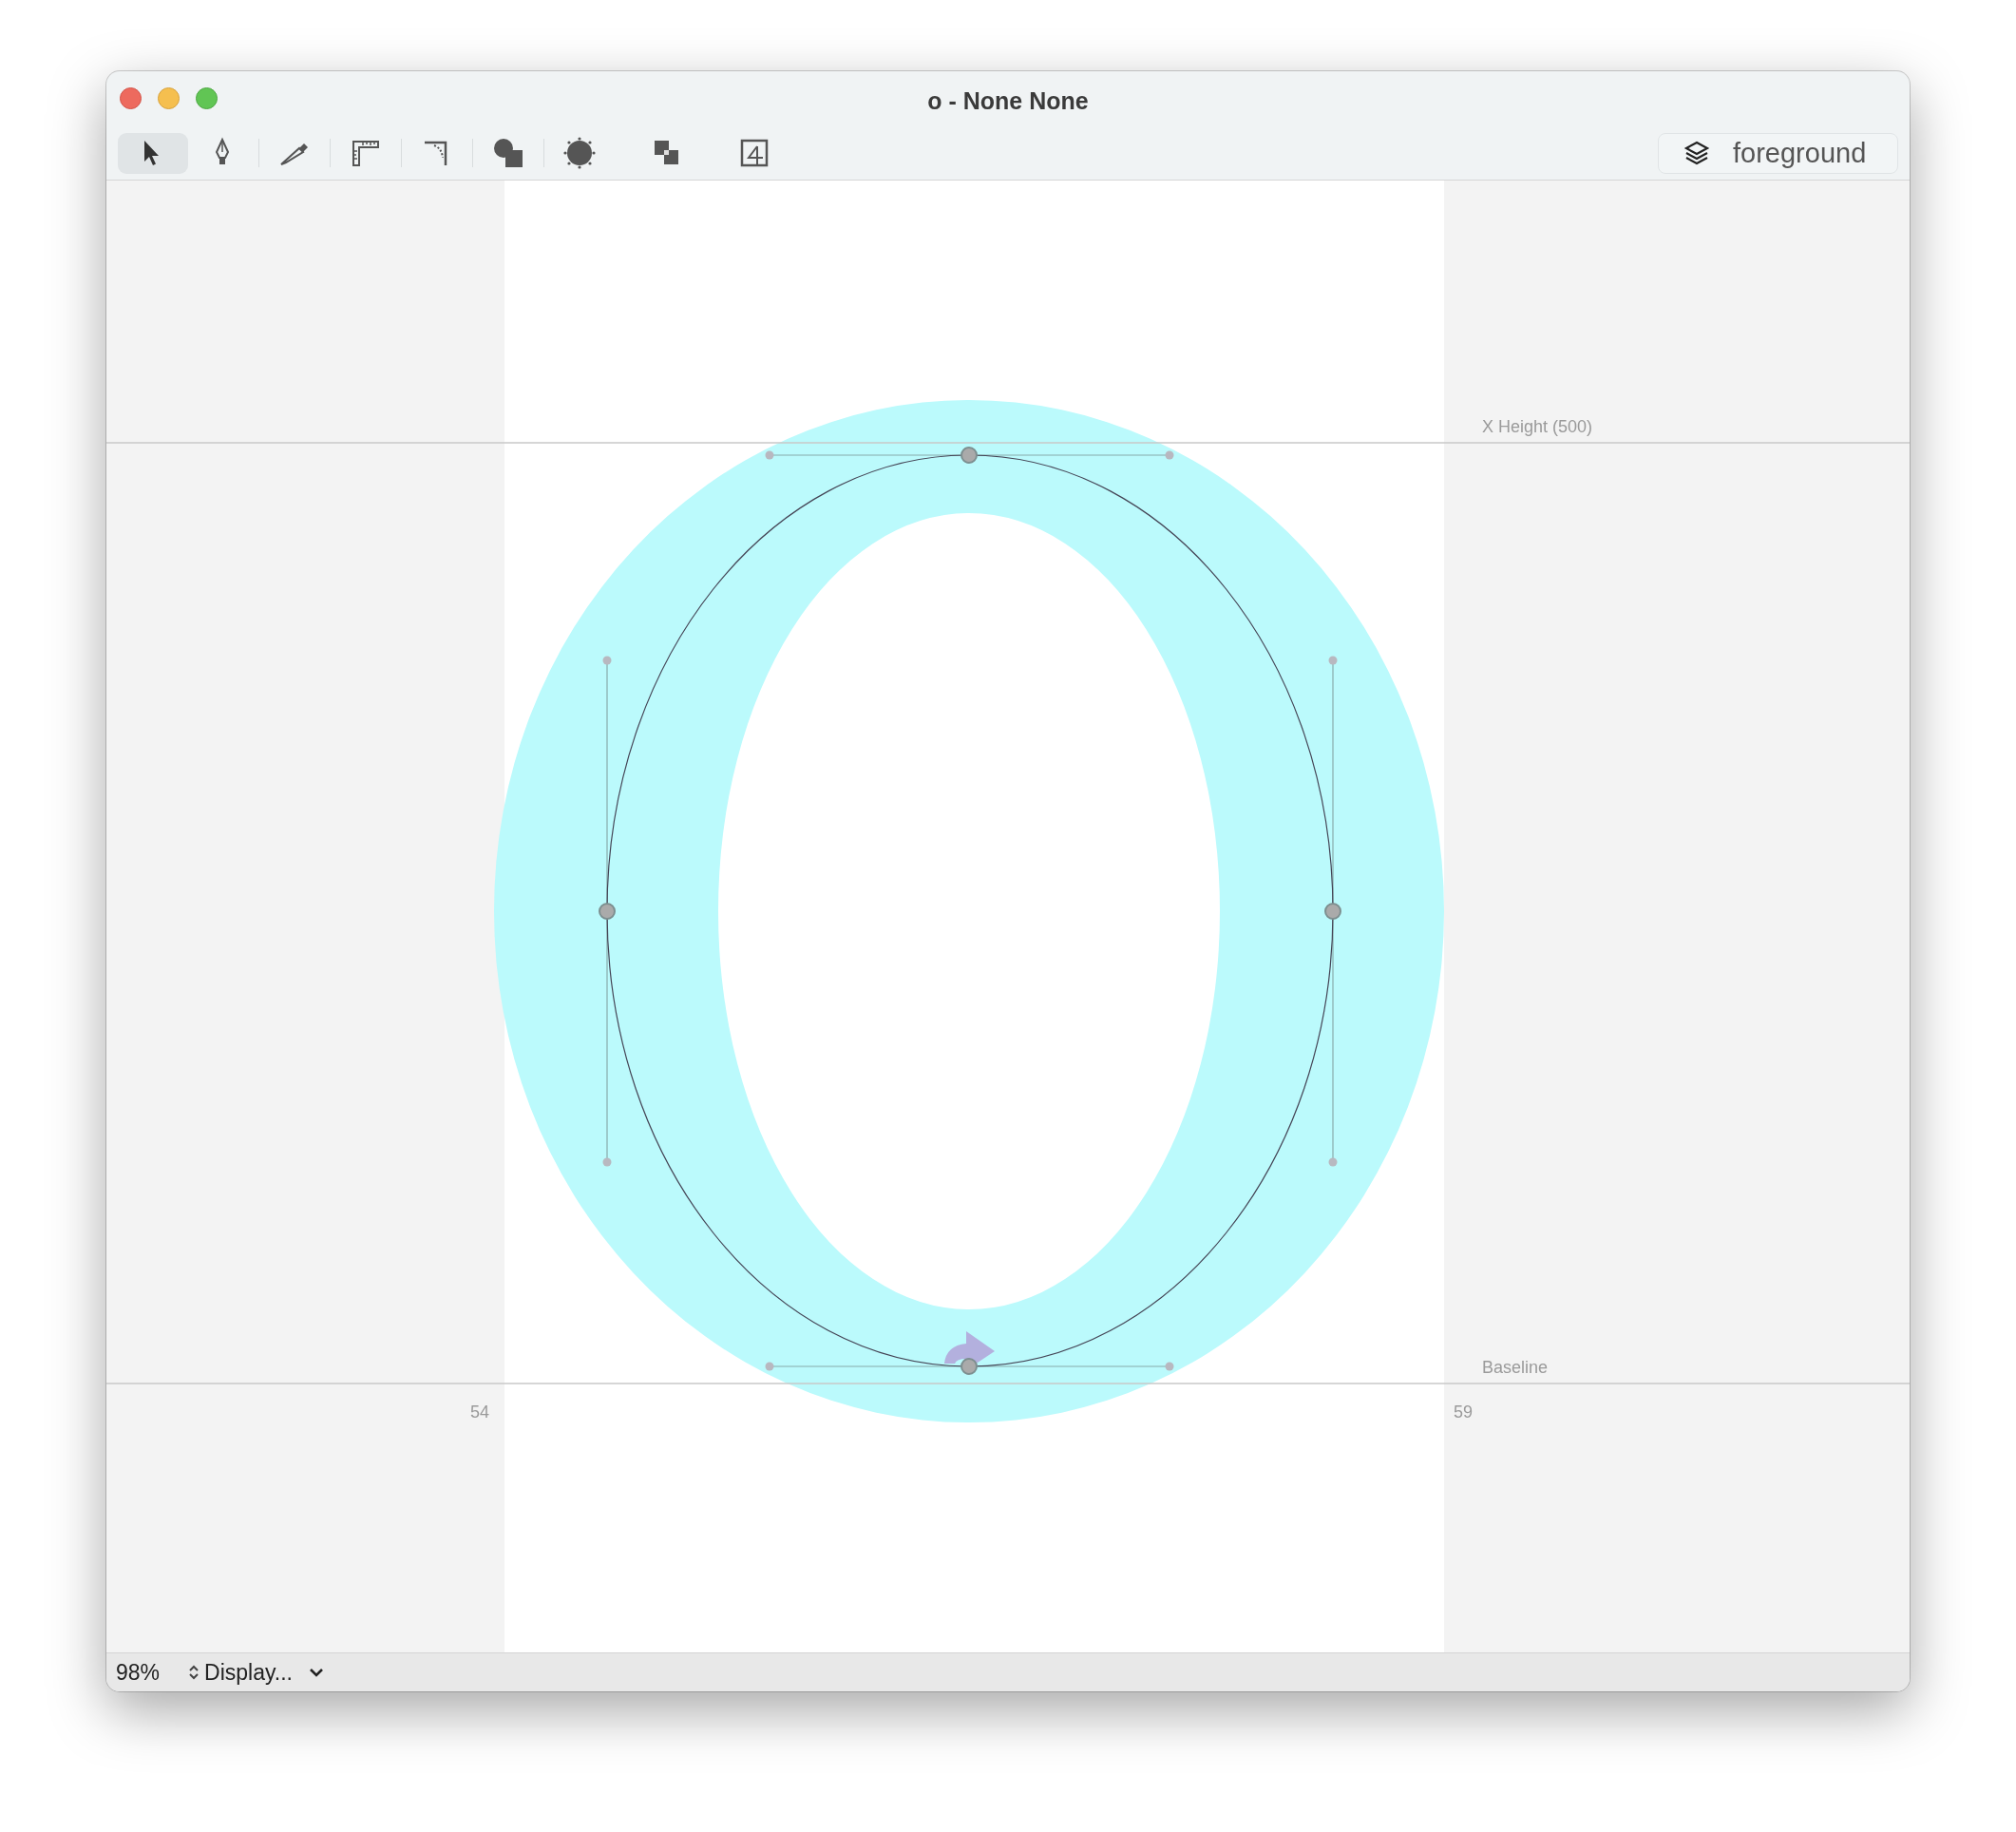 Image resolution: width=2016 pixels, height=1832 pixels. What do you see at coordinates (207, 98) in the screenshot?
I see `zoom-button` at bounding box center [207, 98].